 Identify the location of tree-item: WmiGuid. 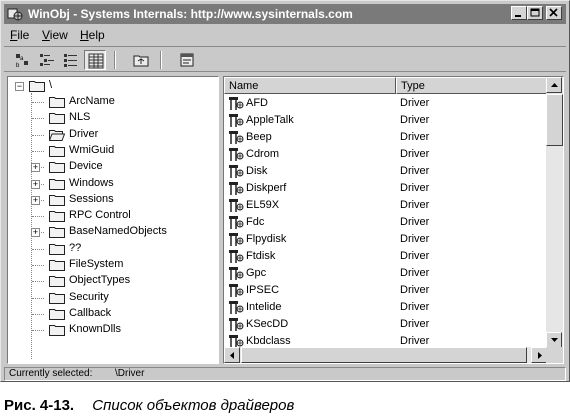
(111, 151).